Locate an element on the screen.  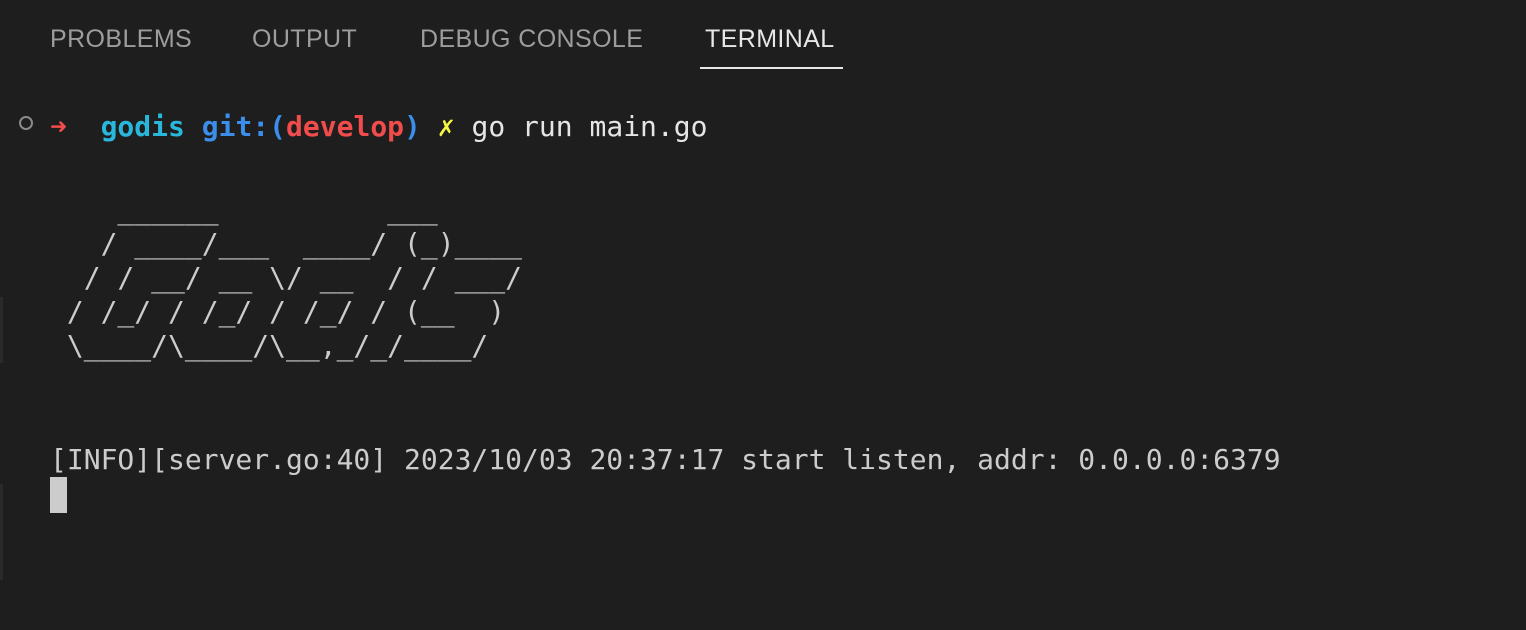
prompt-command: go run main.go is located at coordinates (589, 126).